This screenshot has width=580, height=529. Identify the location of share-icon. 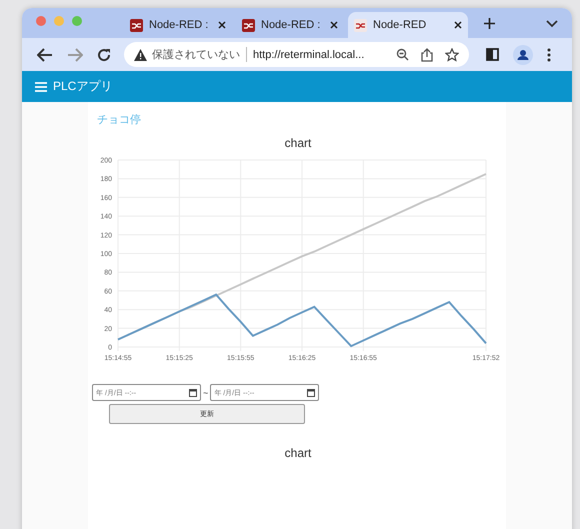
(427, 55).